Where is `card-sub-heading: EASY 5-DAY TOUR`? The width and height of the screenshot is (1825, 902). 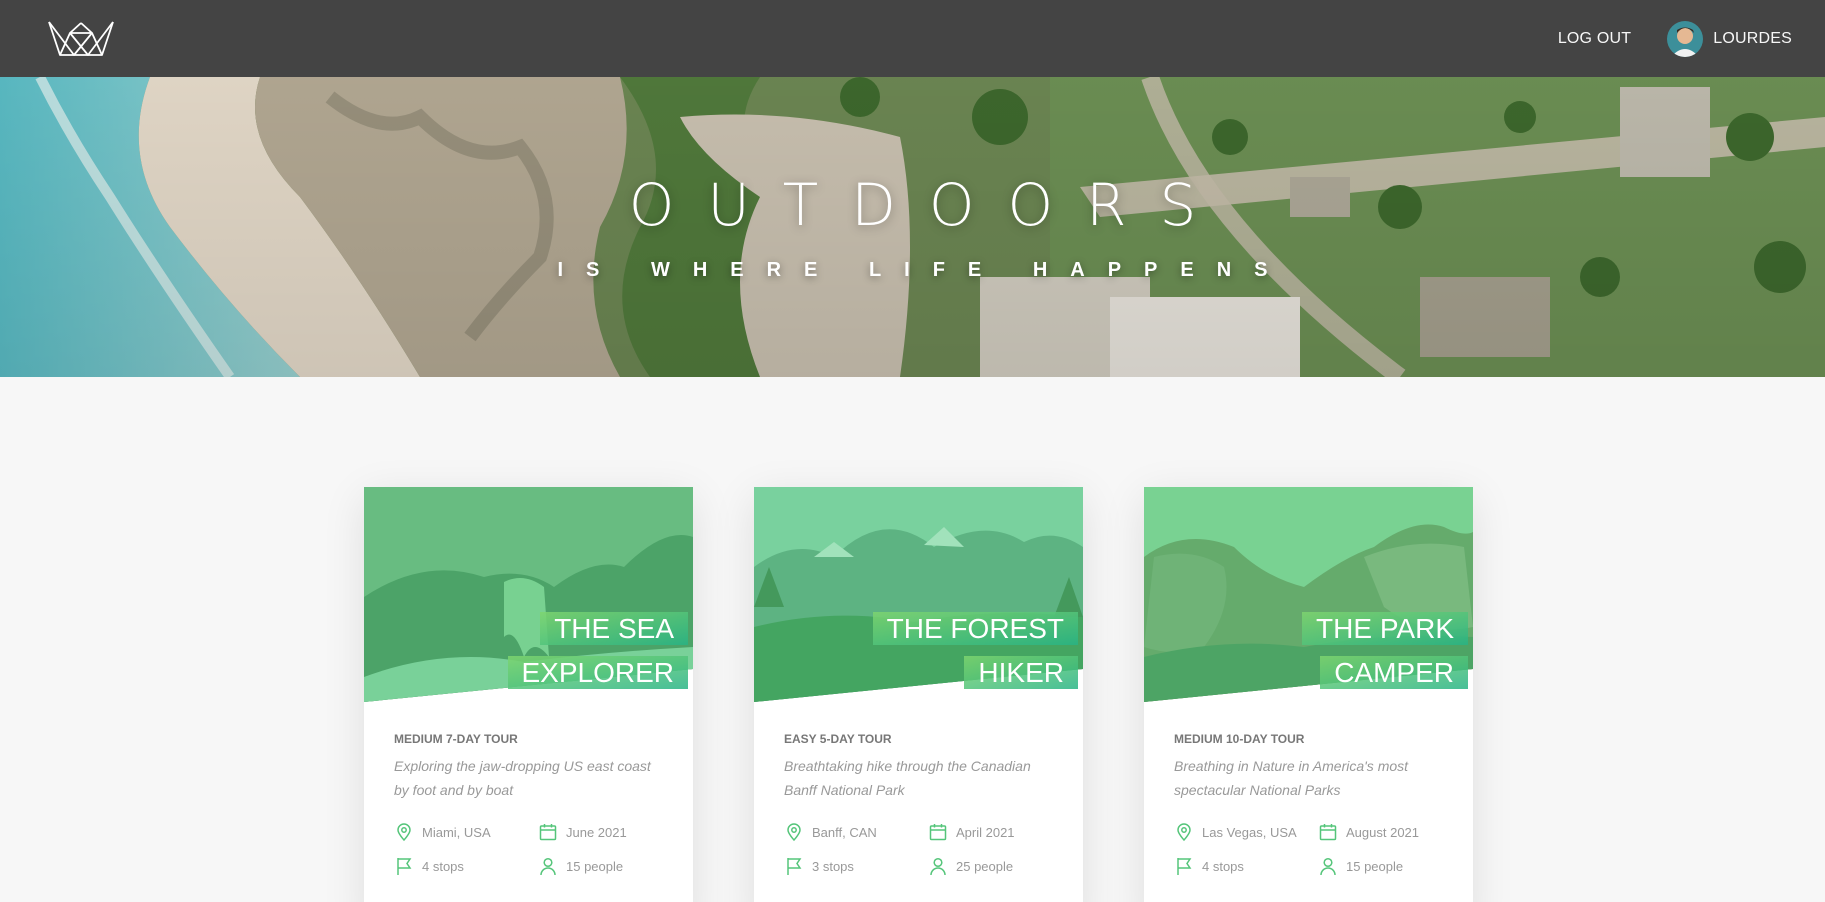 card-sub-heading: EASY 5-DAY TOUR is located at coordinates (838, 739).